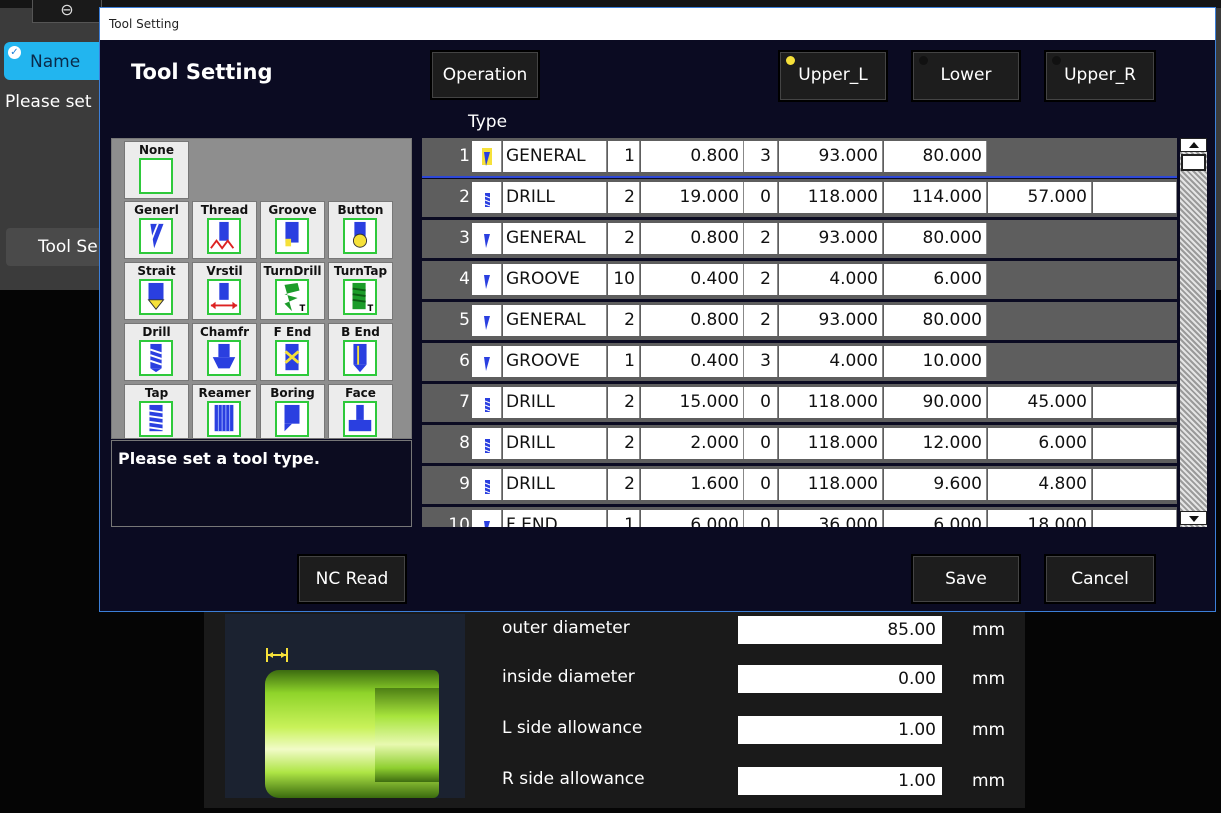 Image resolution: width=1221 pixels, height=813 pixels. What do you see at coordinates (67, 11) in the screenshot?
I see `background-tool-icon-button: ⊖` at bounding box center [67, 11].